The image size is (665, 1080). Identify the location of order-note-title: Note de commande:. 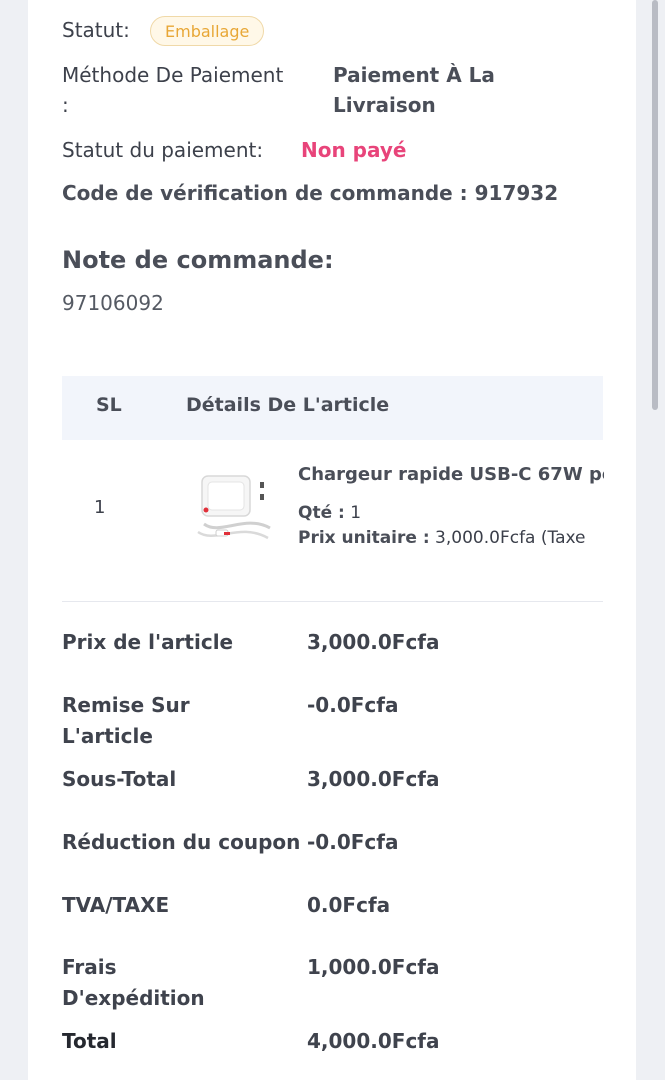
(198, 260).